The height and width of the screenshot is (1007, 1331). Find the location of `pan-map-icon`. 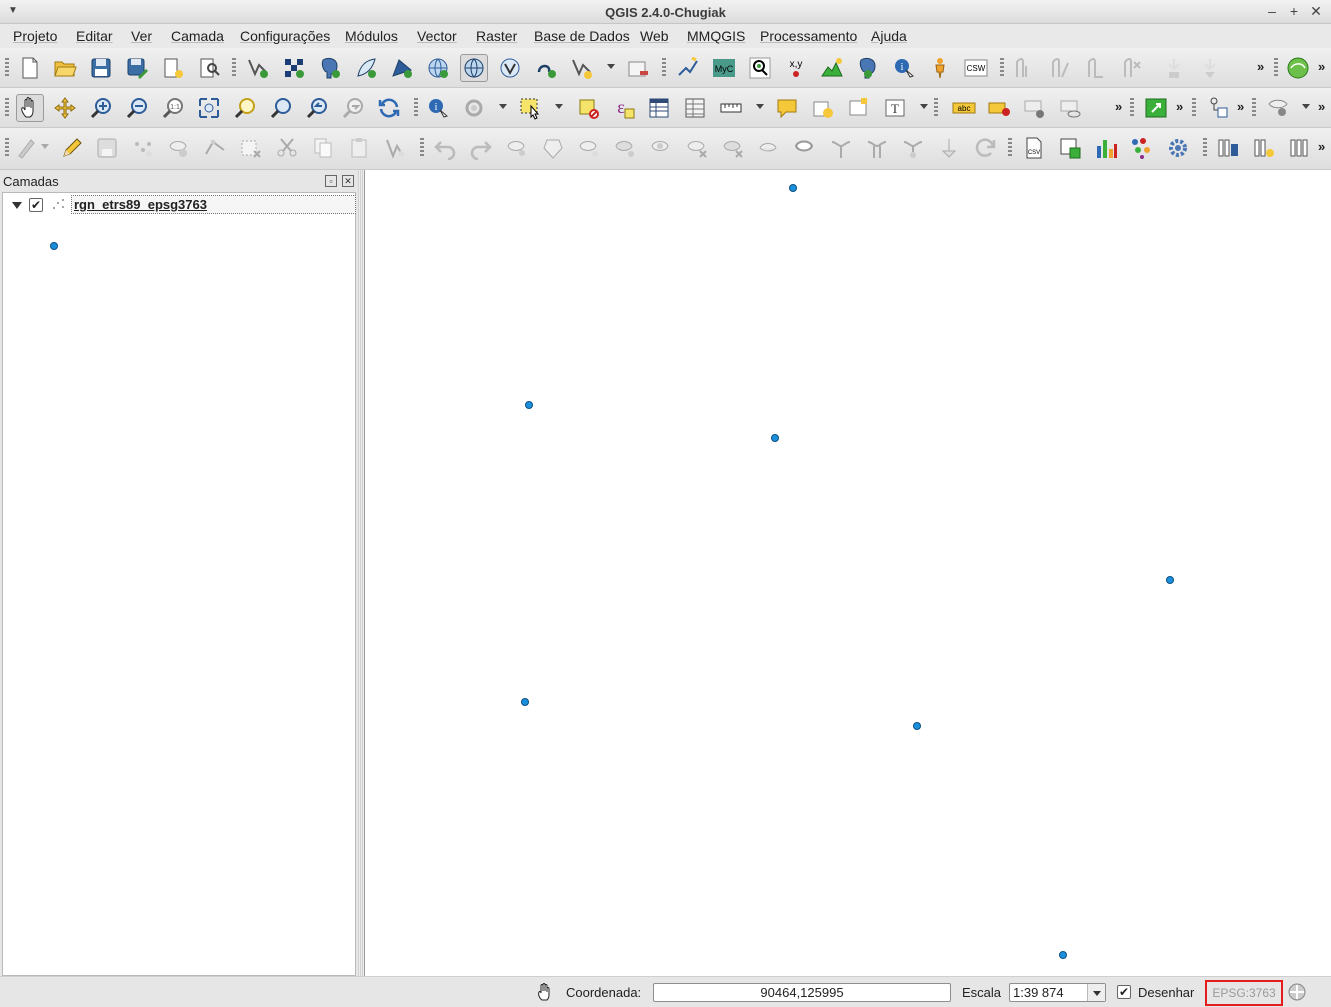

pan-map-icon is located at coordinates (30, 108).